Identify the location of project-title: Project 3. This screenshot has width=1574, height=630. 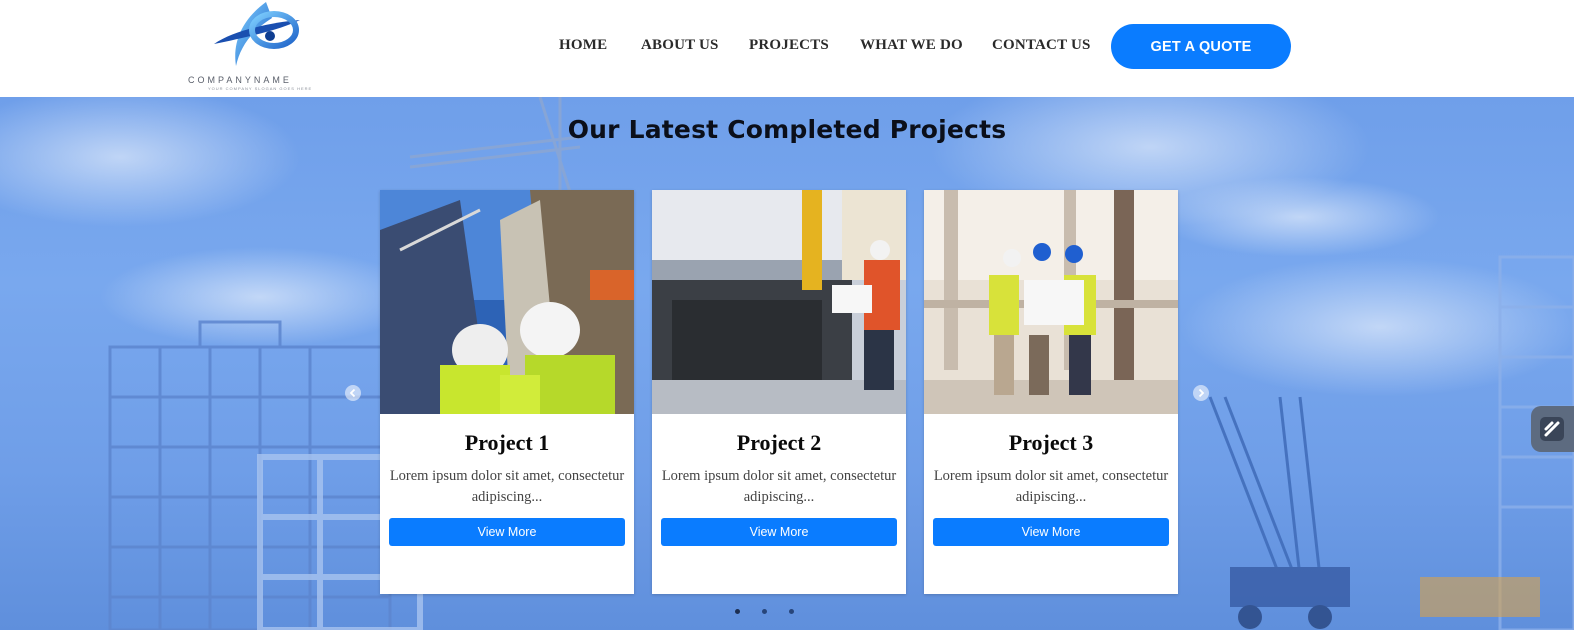
(1051, 442).